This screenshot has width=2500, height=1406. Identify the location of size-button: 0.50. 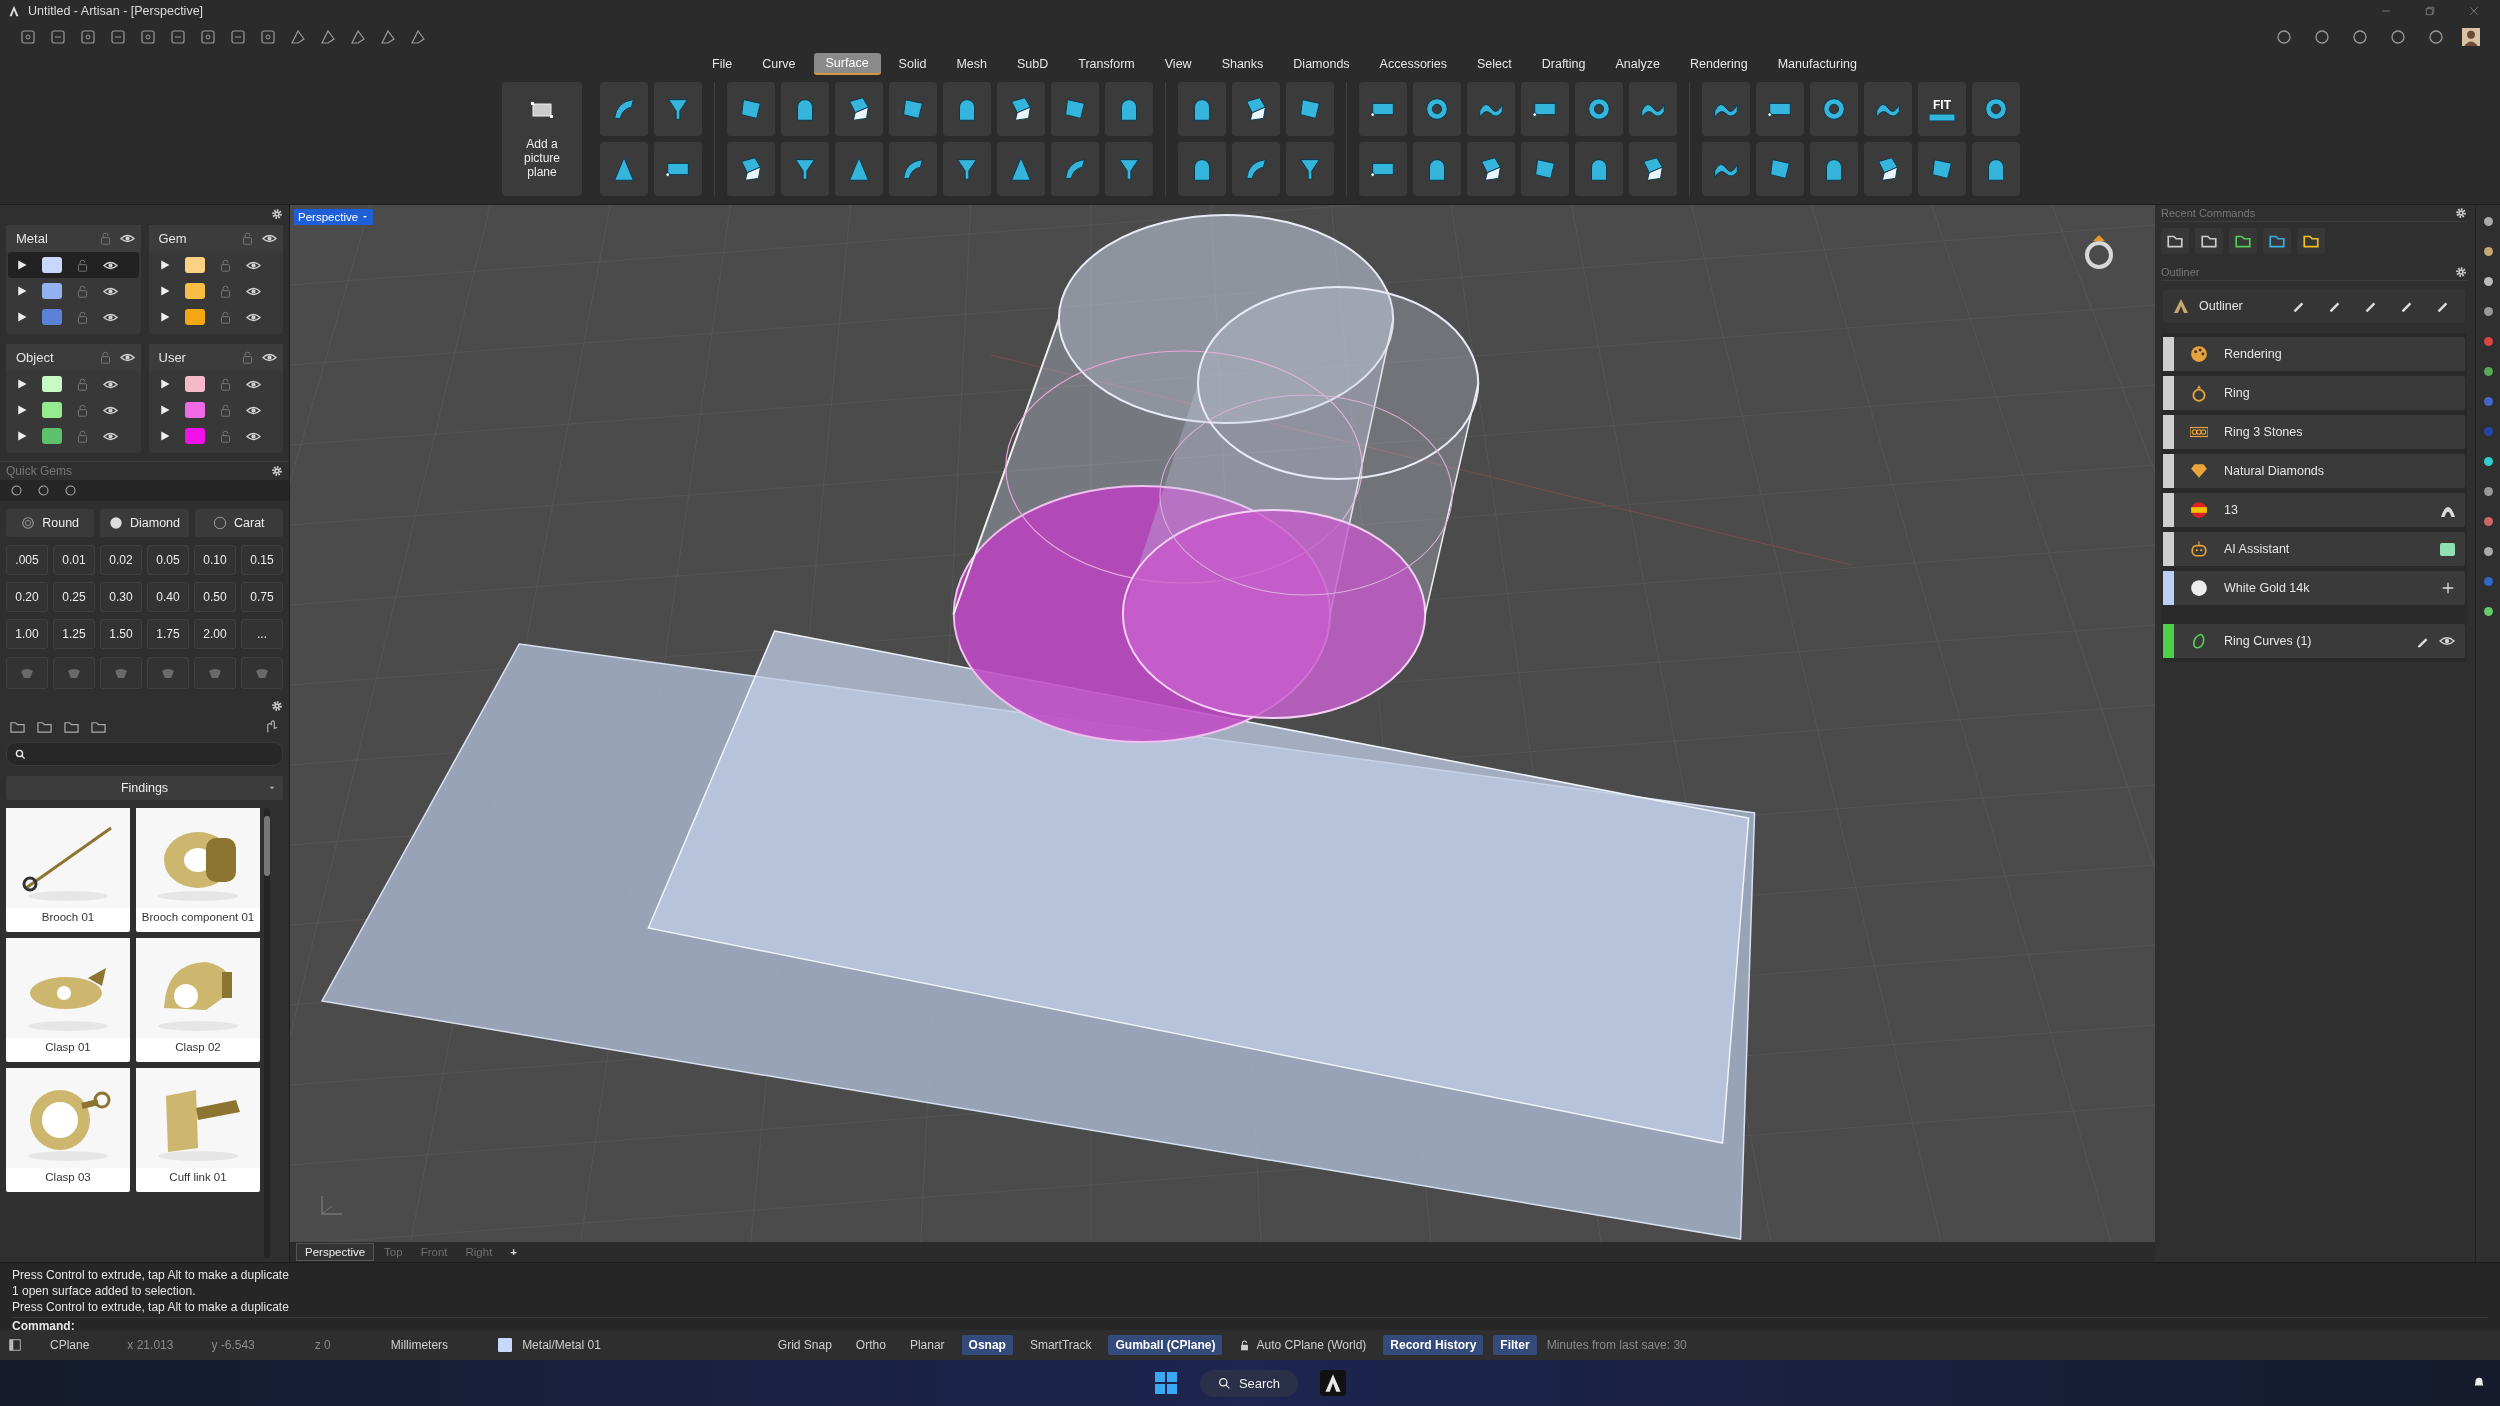
(215, 597).